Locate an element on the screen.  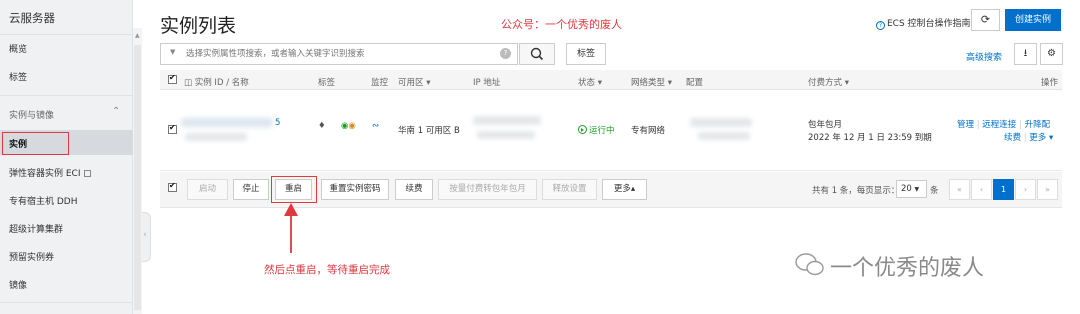
column-header-ip: IP 地址 is located at coordinates (487, 83).